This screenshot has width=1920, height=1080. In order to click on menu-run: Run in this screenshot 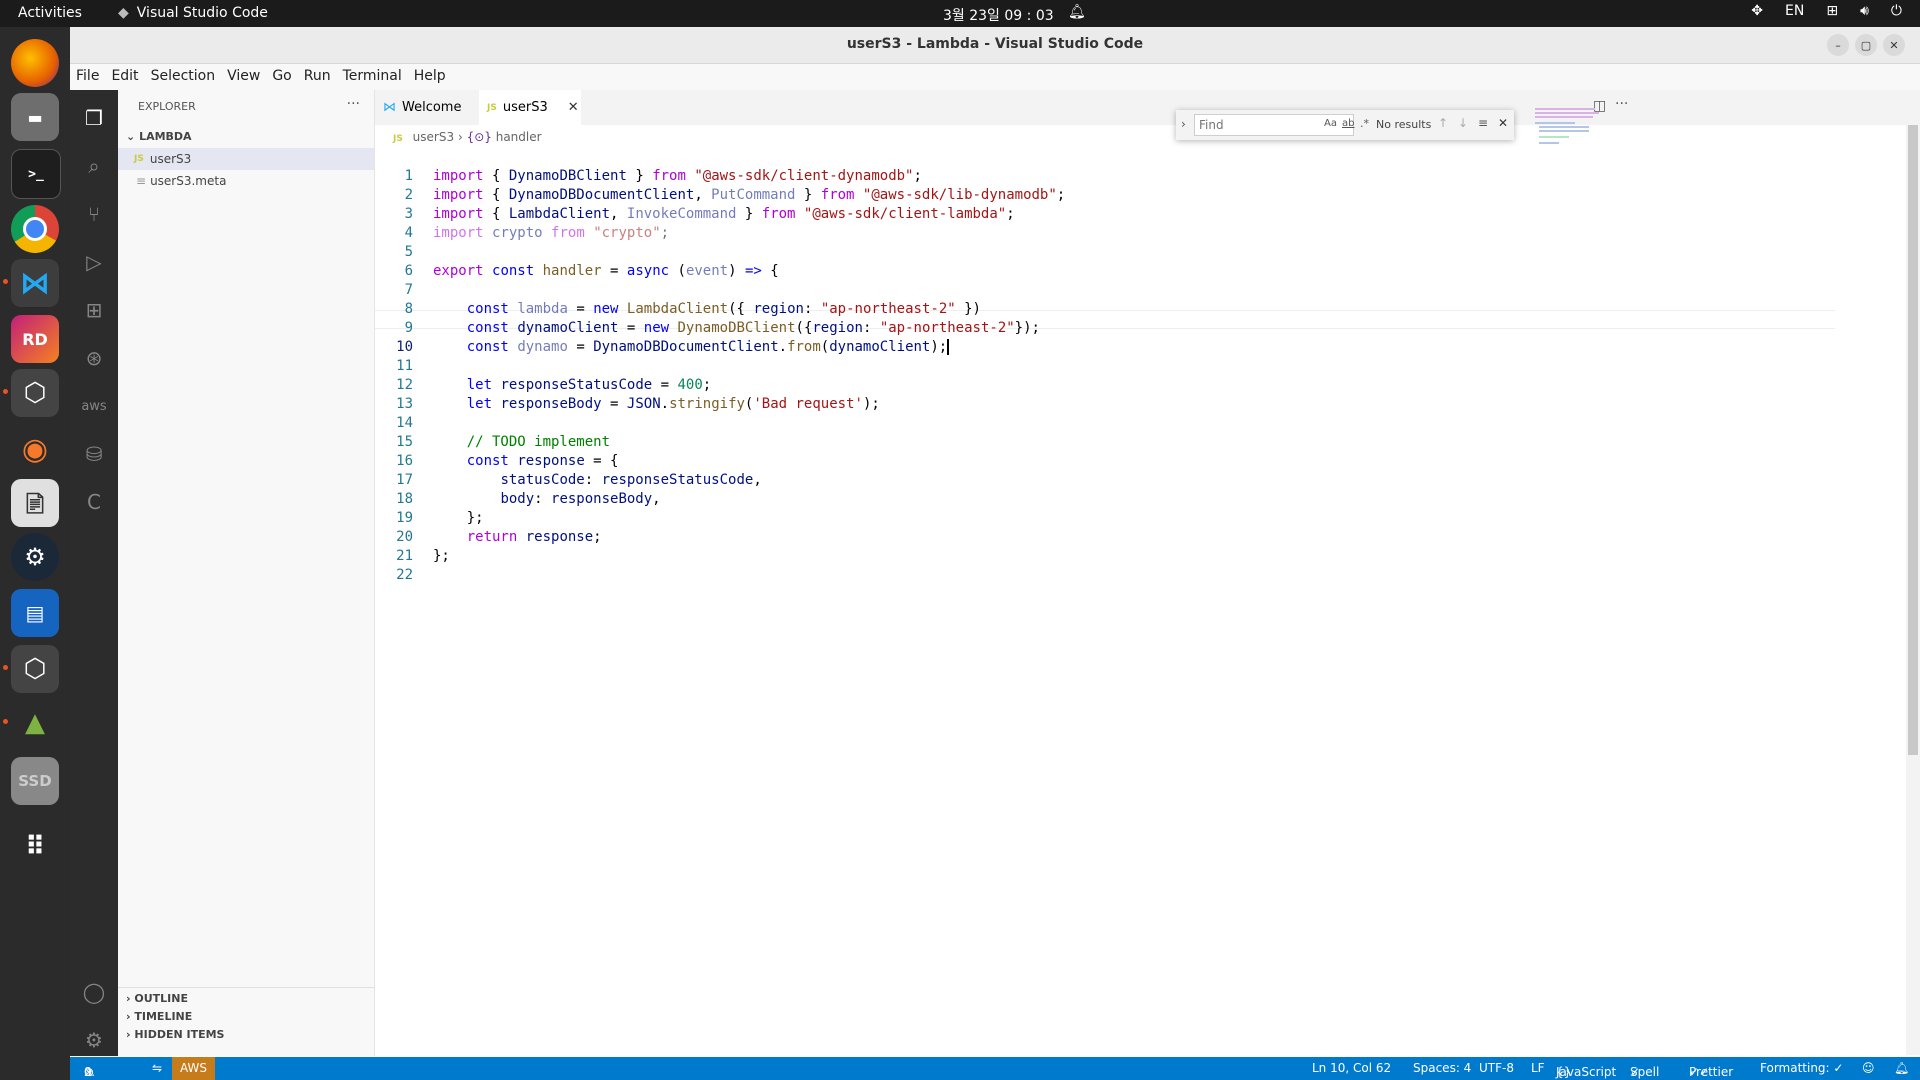, I will do `click(317, 77)`.